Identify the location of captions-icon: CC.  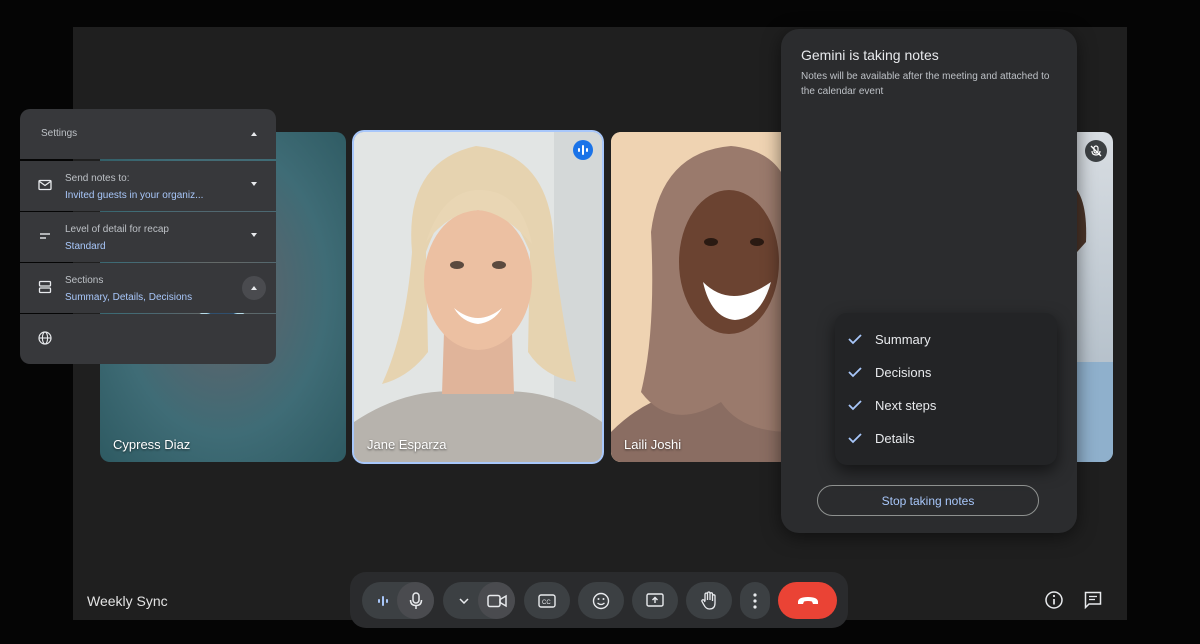
(547, 600).